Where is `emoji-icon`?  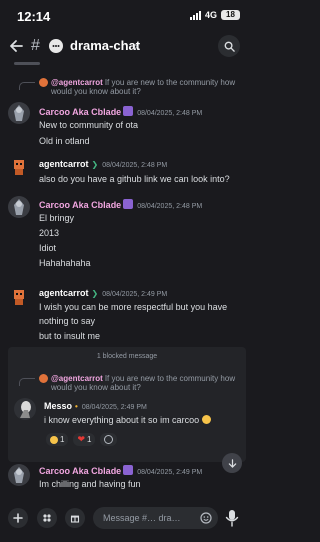 emoji-icon is located at coordinates (206, 518).